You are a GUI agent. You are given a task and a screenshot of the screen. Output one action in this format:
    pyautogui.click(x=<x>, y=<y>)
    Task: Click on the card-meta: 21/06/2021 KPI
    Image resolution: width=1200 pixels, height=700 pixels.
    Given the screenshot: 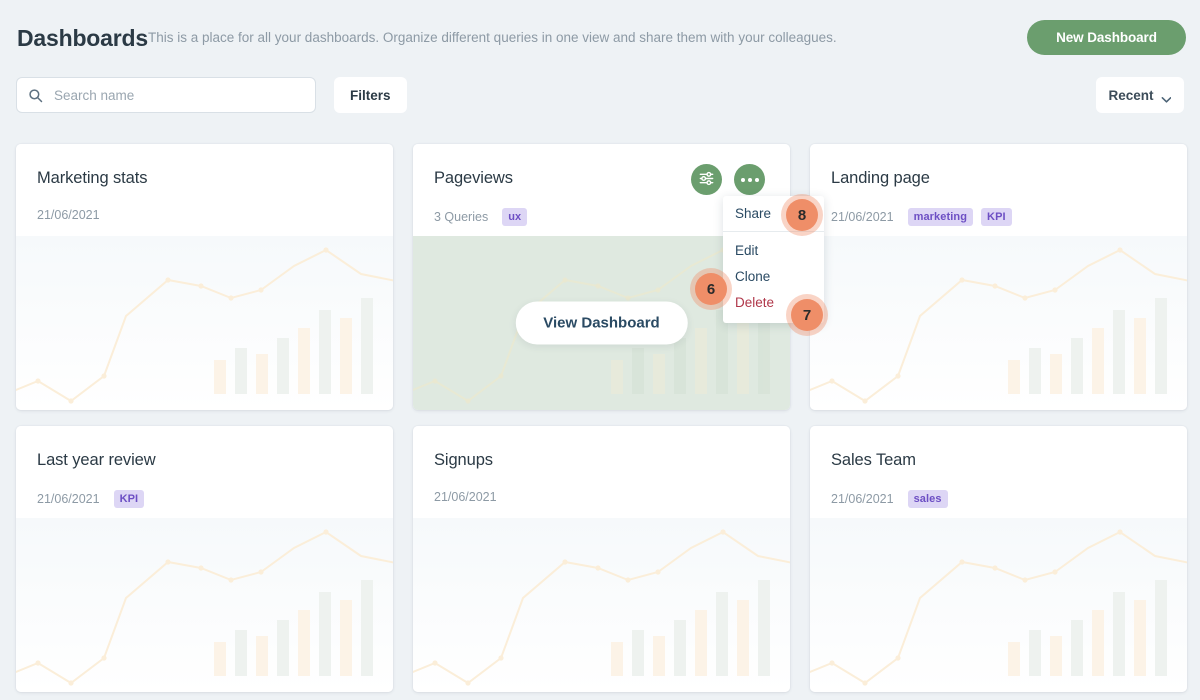 What is the action you would take?
    pyautogui.click(x=91, y=499)
    